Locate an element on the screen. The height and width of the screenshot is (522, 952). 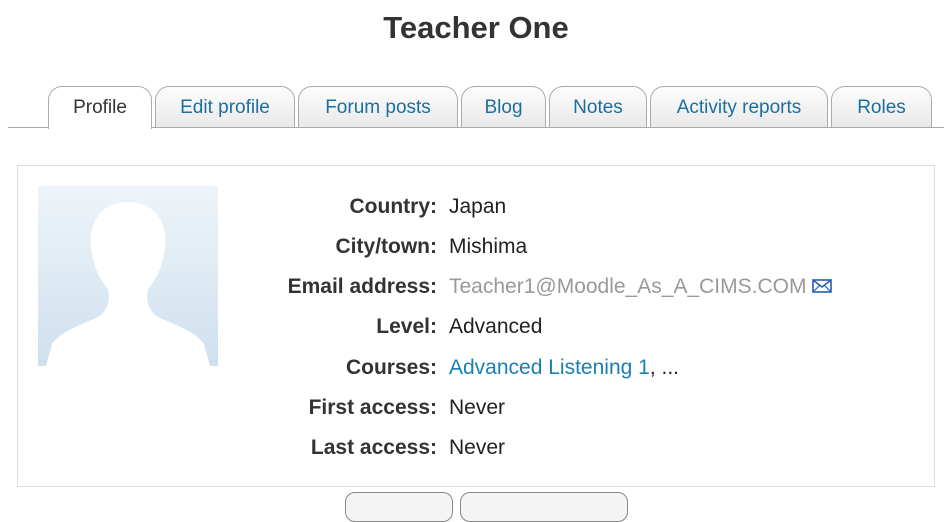
last-access-value: Never is located at coordinates (477, 447).